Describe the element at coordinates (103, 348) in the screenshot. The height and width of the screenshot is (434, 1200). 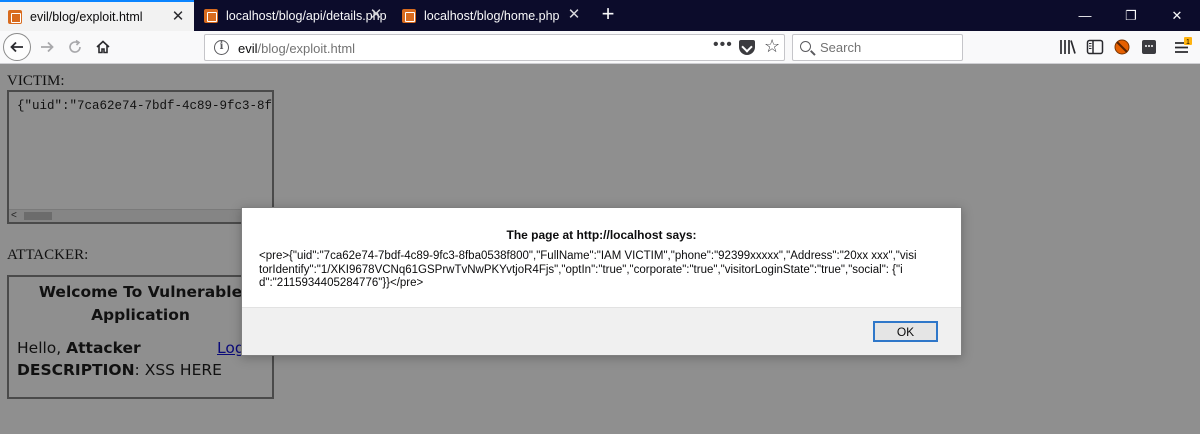
I see `username: Attacker` at that location.